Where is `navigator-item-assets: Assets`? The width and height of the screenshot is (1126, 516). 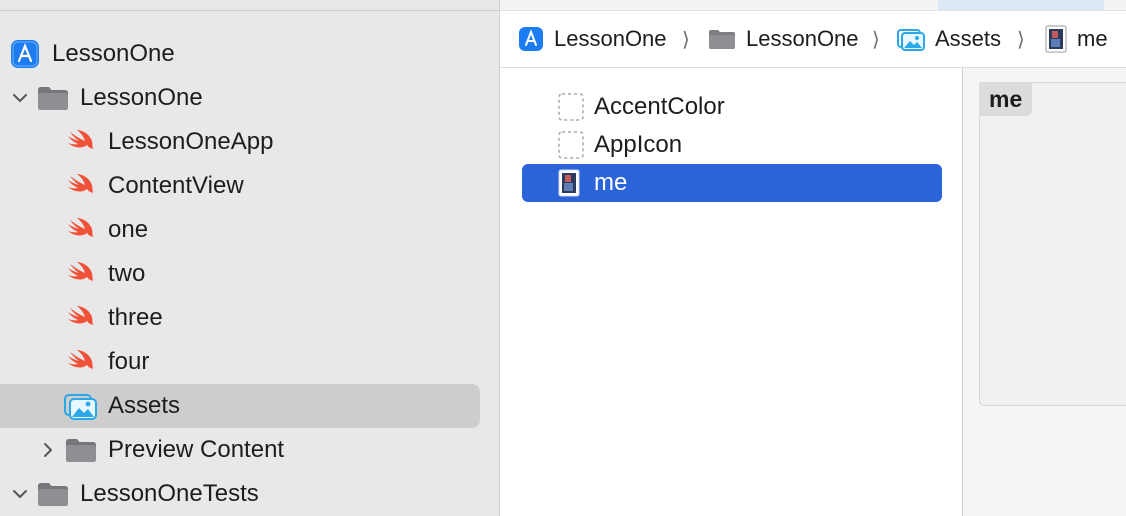 navigator-item-assets: Assets is located at coordinates (240, 406).